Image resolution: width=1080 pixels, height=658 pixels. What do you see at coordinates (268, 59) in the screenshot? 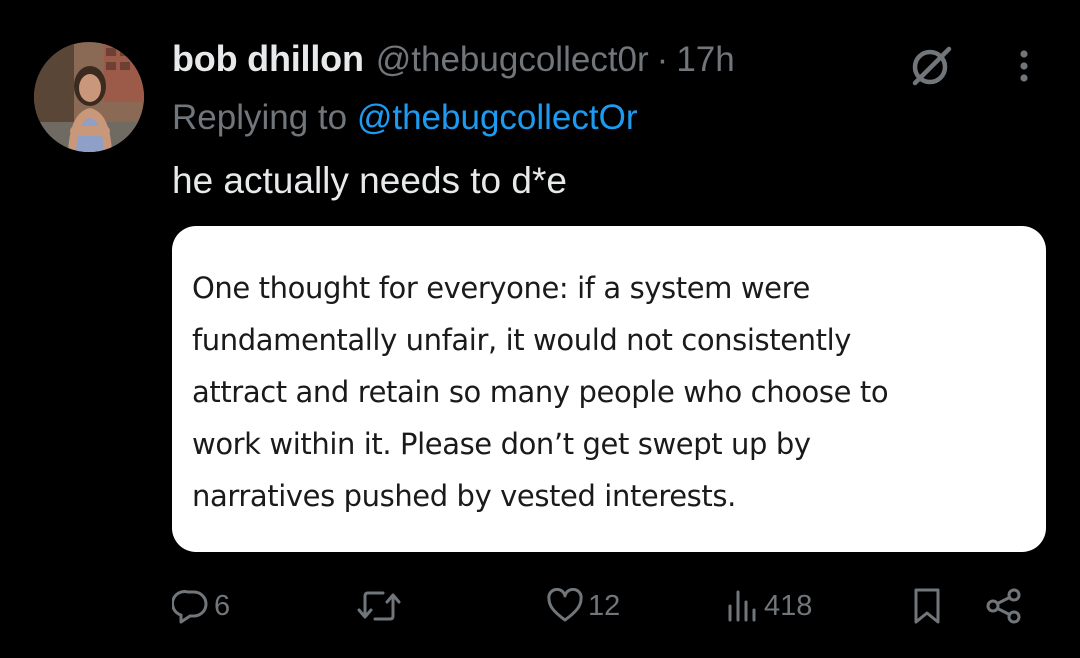
I see `display-name: bob dhillon` at bounding box center [268, 59].